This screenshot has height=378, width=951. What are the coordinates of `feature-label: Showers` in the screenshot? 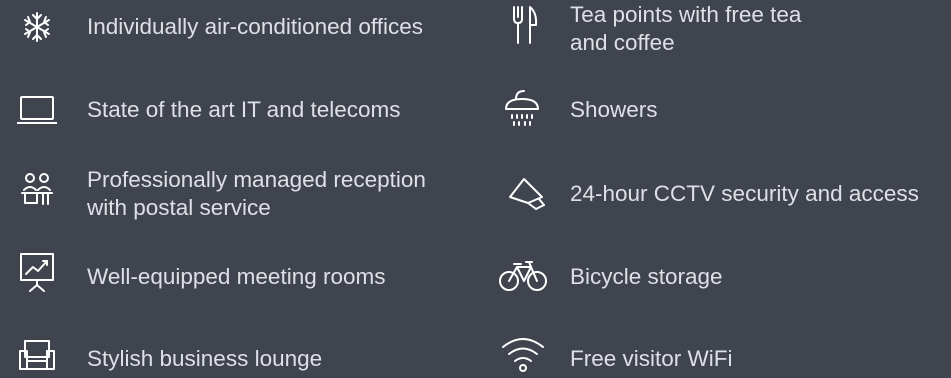 It's located at (614, 109).